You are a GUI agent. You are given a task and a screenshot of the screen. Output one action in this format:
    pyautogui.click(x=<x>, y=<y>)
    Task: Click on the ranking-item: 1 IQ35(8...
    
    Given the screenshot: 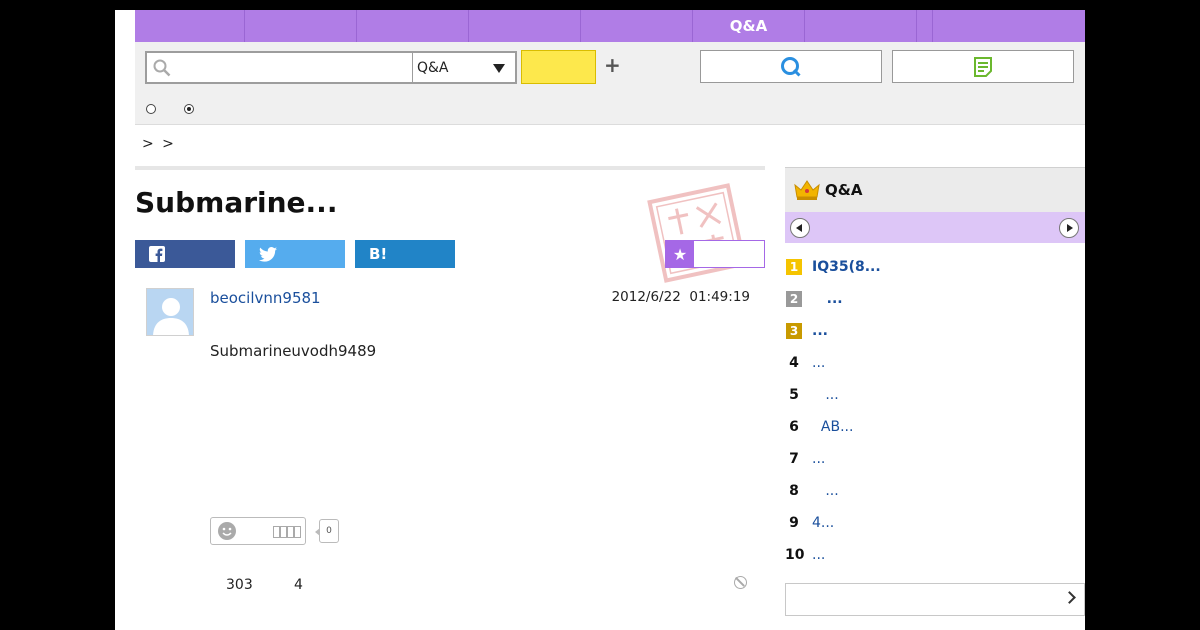 What is the action you would take?
    pyautogui.click(x=935, y=269)
    